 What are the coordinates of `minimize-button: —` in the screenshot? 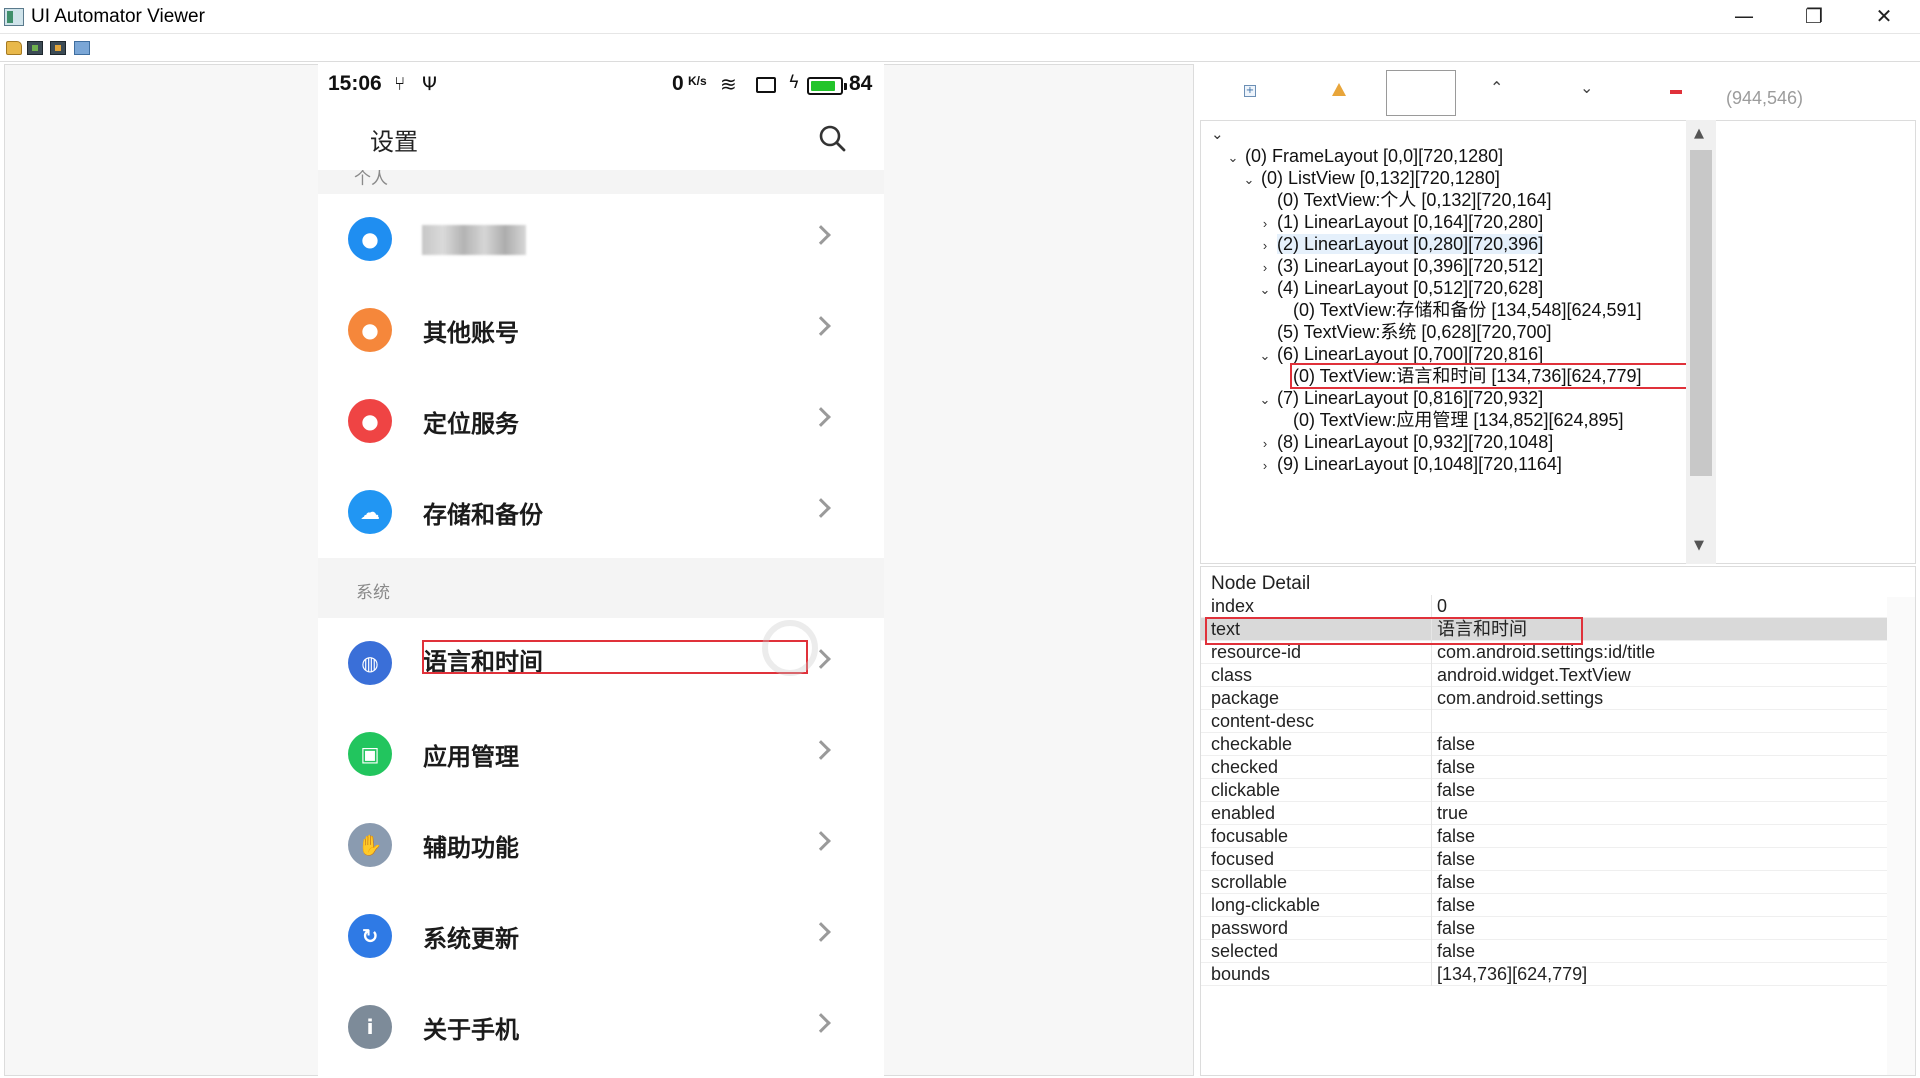 It's located at (1744, 17).